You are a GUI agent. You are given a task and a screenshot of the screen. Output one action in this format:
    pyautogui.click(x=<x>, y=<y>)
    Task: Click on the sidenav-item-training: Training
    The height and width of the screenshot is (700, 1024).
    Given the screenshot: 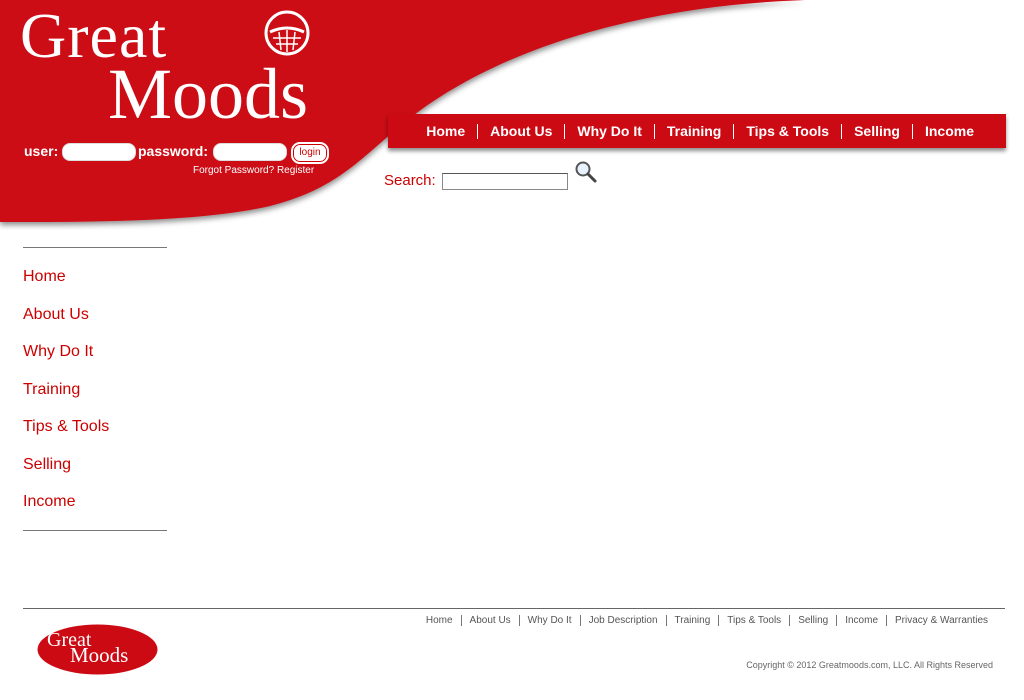 What is the action you would take?
    pyautogui.click(x=66, y=400)
    